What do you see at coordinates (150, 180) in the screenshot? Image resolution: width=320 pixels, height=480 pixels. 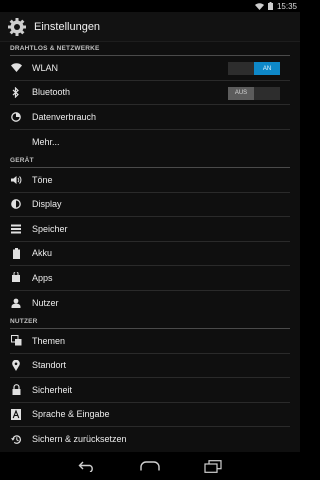 I see `settings-item-sound: Töne` at bounding box center [150, 180].